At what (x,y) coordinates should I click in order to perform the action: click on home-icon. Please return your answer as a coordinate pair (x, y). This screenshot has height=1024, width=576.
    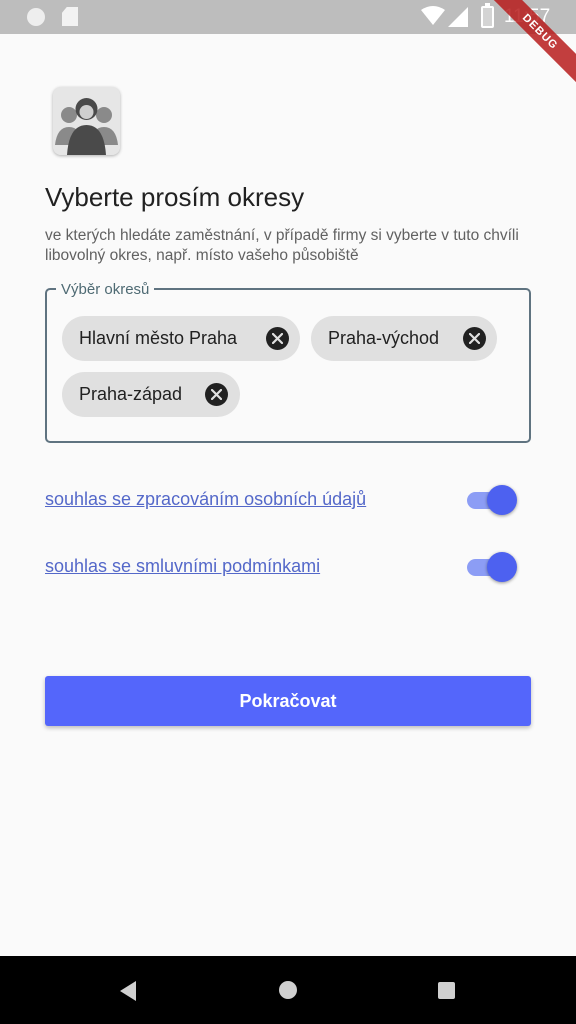
    Looking at the image, I should click on (288, 990).